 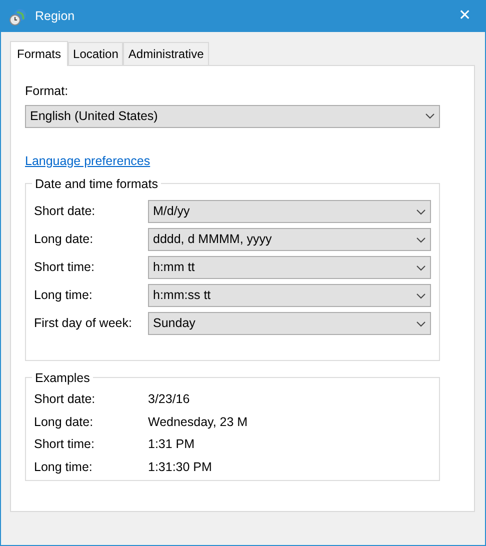 What do you see at coordinates (65, 399) in the screenshot?
I see `example-label: Short date:` at bounding box center [65, 399].